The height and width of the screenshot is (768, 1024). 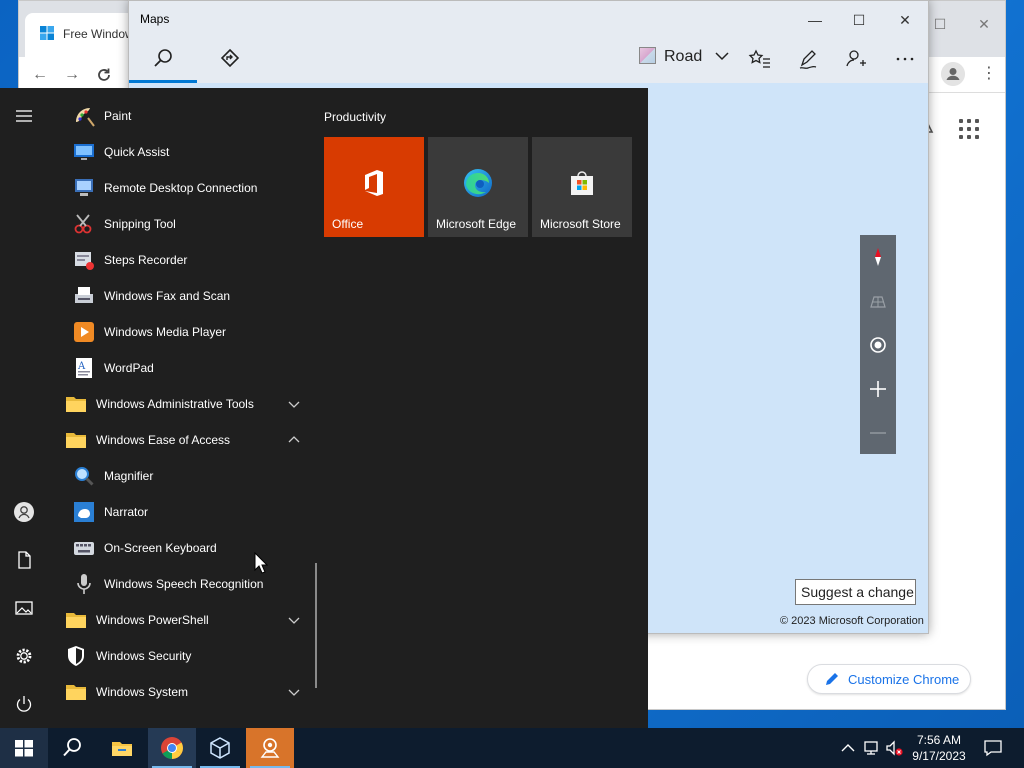 I want to click on start-app-windows-fax-and-scan: Windows Fax and Scan, so click(x=180, y=296).